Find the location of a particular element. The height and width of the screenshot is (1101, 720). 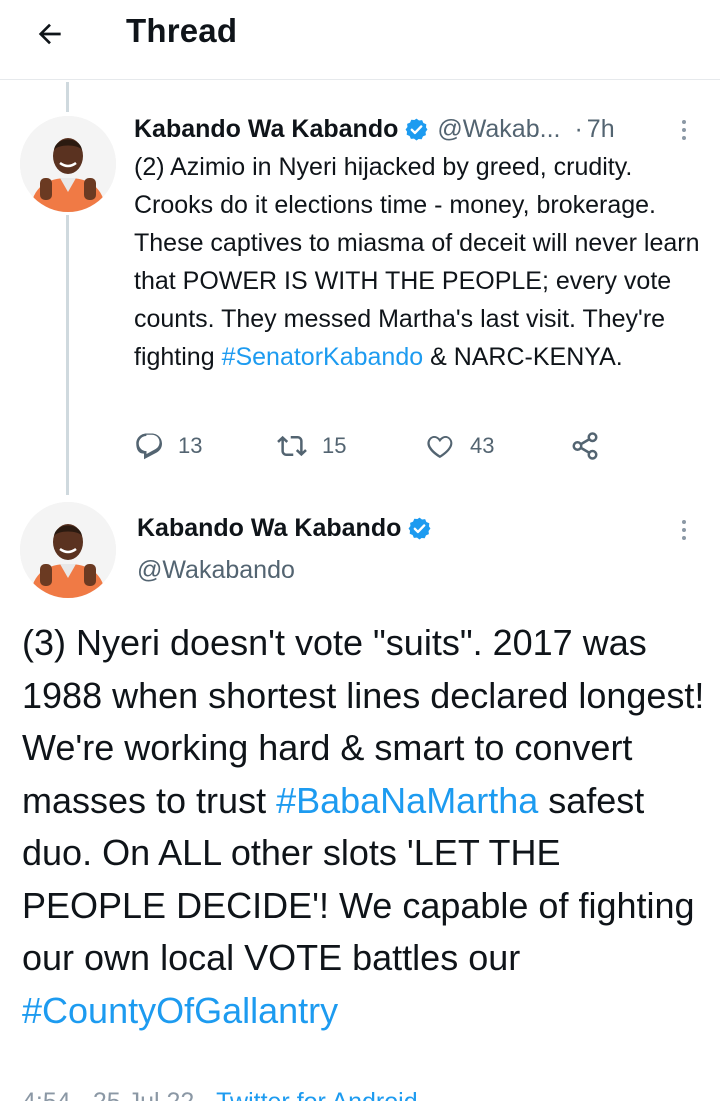

back-arrow-icon is located at coordinates (49, 34).